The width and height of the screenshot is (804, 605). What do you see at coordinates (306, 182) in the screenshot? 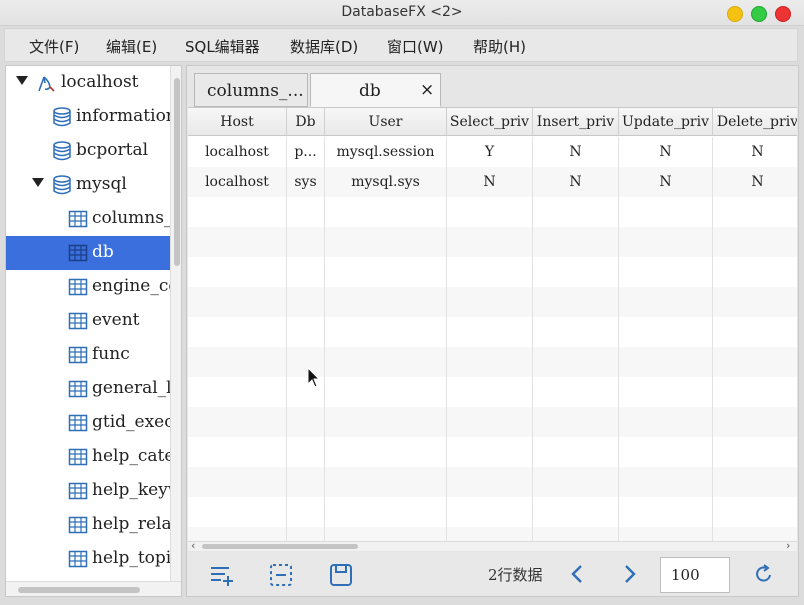
I see `grid-cell: sys` at bounding box center [306, 182].